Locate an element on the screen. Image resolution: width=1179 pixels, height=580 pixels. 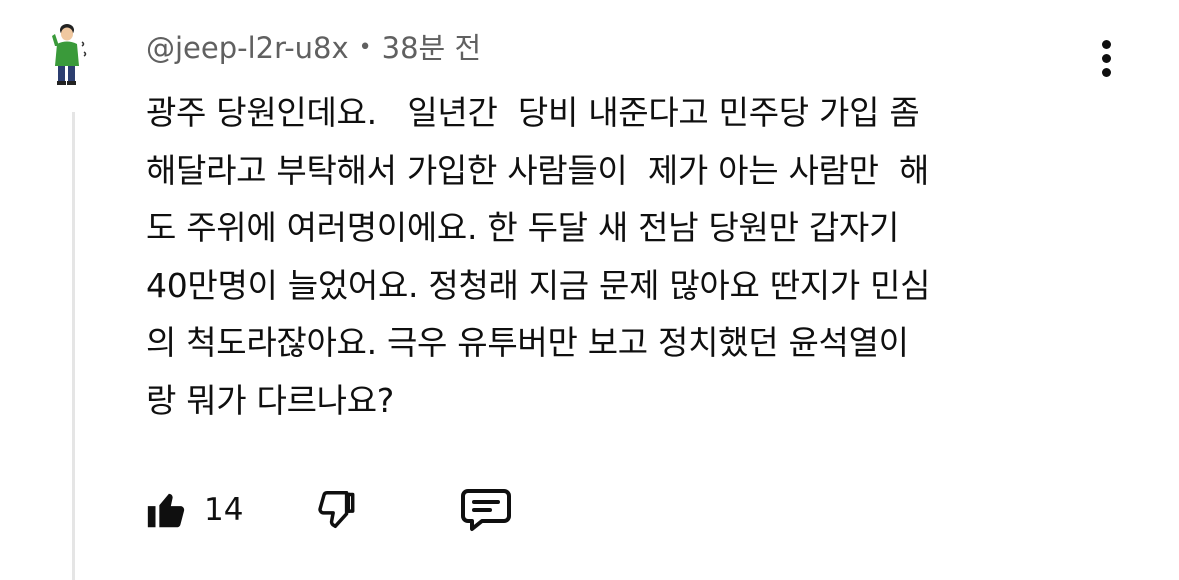
comment-meta: @jeep-l2r-u8x • 38분 전 is located at coordinates (313, 48).